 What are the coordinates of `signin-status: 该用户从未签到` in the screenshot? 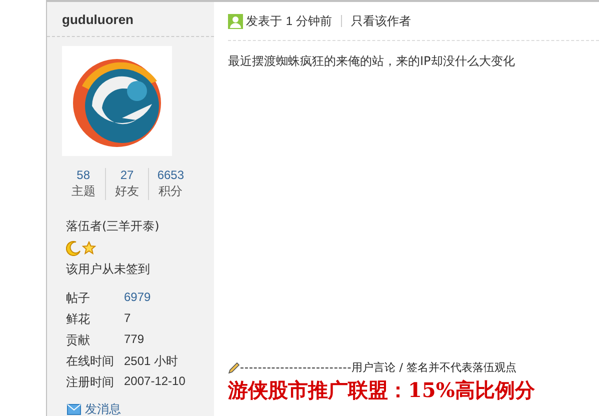 It's located at (108, 269).